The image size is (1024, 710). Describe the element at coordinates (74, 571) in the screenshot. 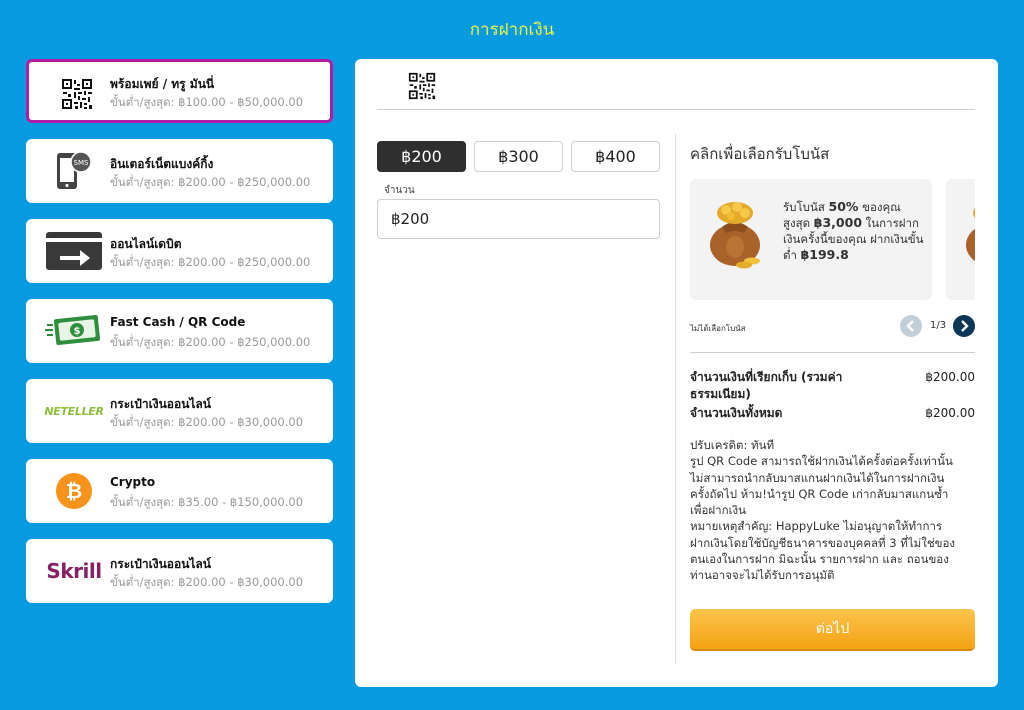

I see `skrill-logo: Skrill` at that location.